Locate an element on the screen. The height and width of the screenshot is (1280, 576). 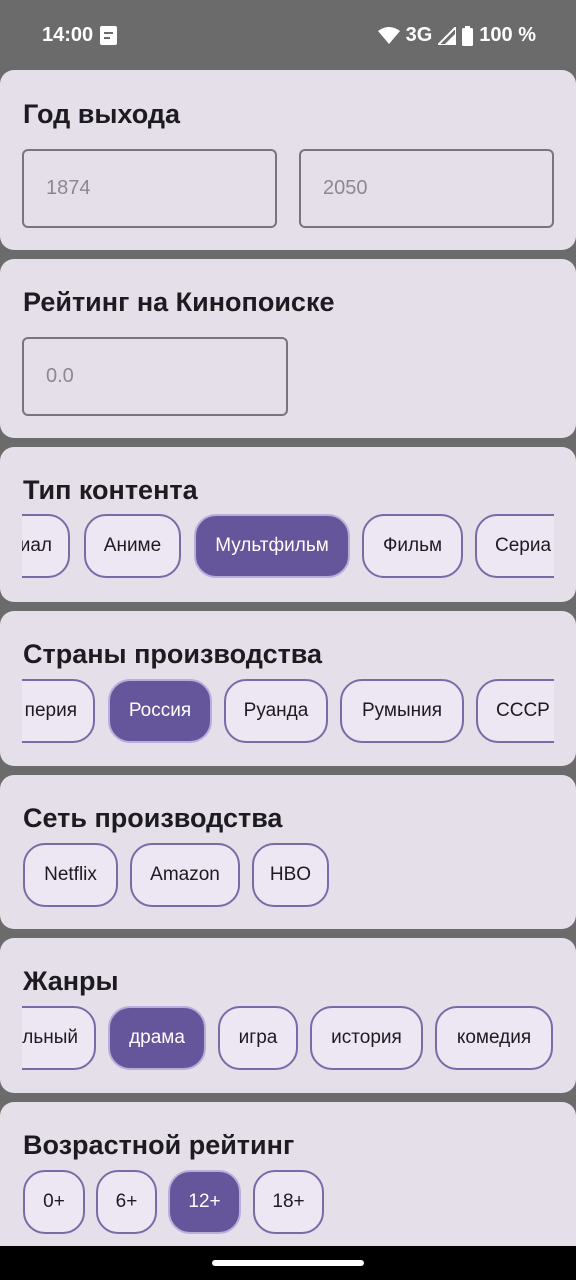
battery-icon is located at coordinates (468, 35).